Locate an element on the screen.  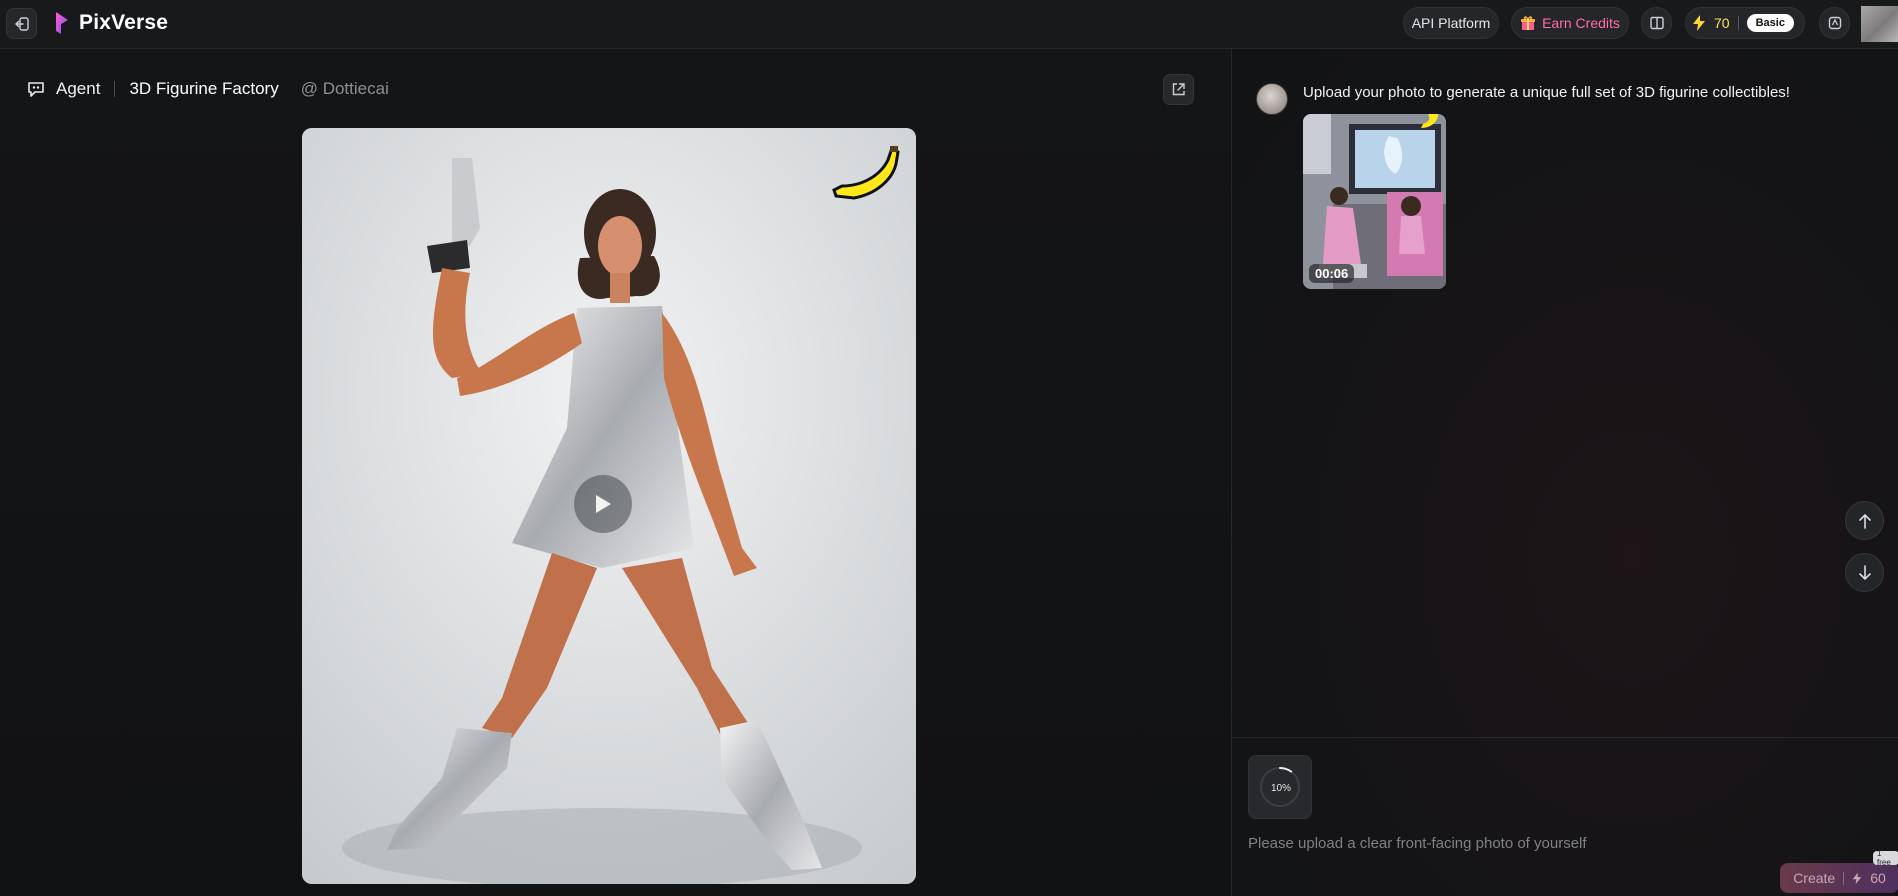
agent-avatar is located at coordinates (1272, 99).